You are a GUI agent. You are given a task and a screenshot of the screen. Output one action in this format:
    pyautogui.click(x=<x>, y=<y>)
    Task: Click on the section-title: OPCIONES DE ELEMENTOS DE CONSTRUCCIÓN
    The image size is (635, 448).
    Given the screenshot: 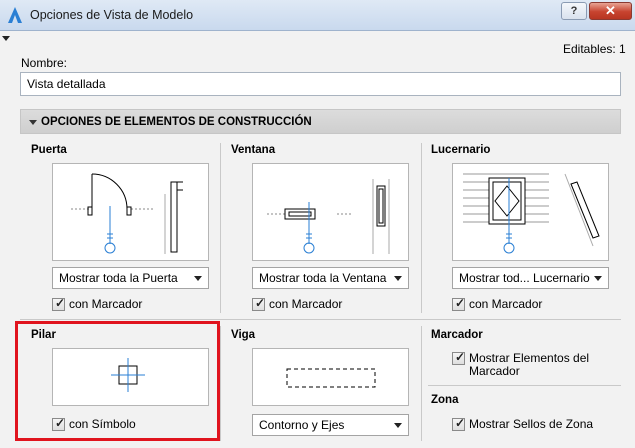 What is the action you would take?
    pyautogui.click(x=176, y=122)
    